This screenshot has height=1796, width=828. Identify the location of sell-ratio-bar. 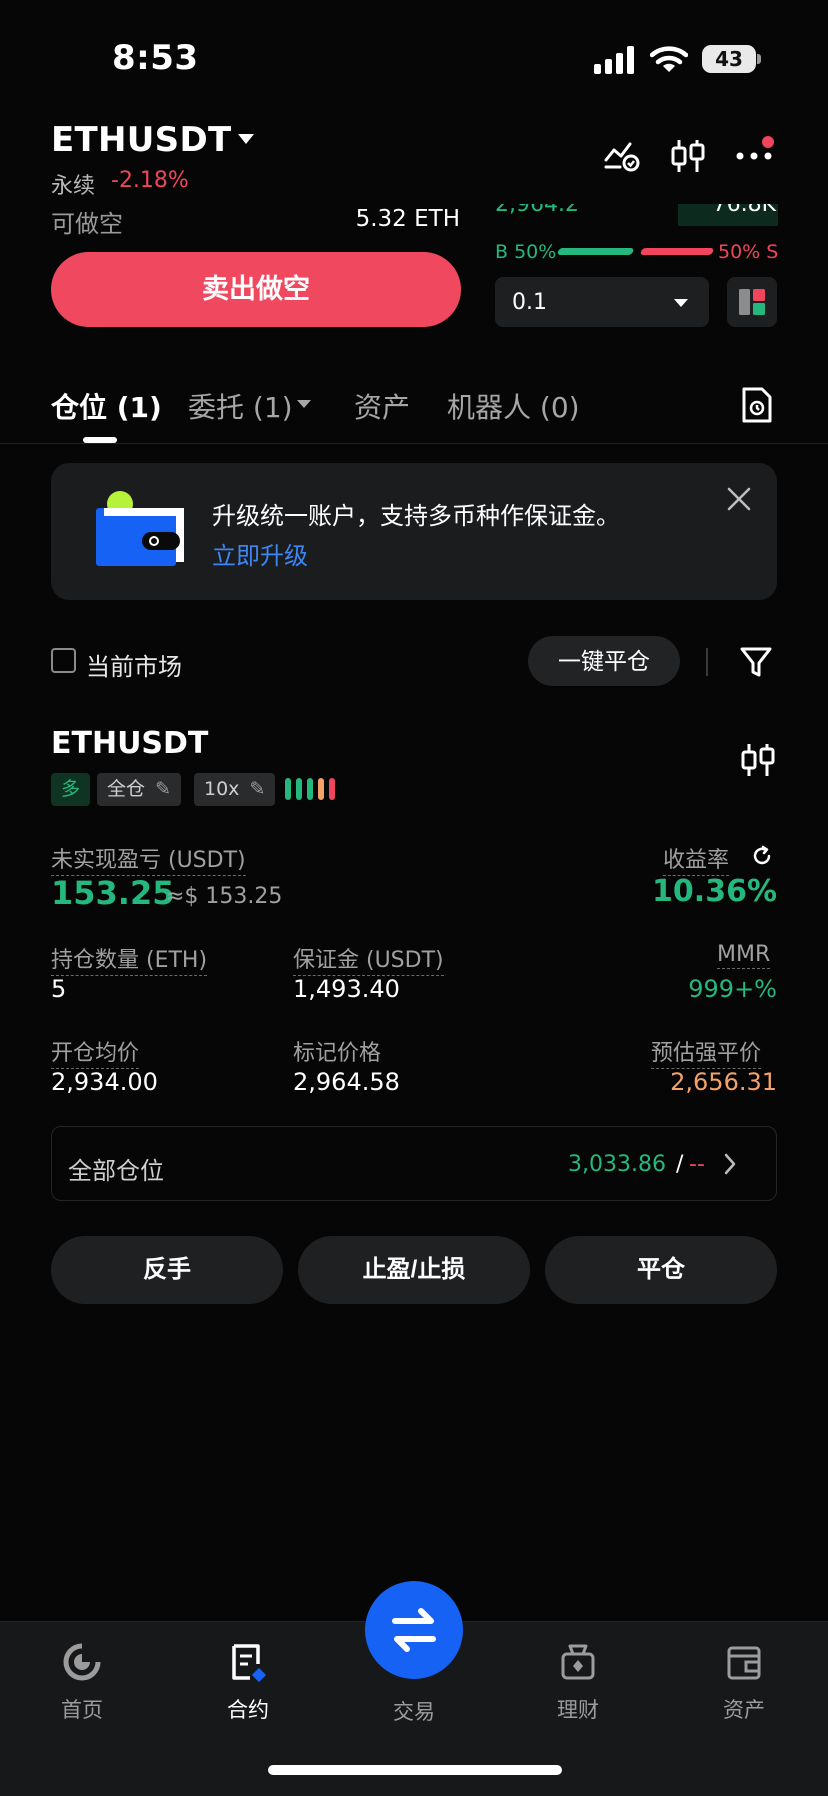
(677, 251).